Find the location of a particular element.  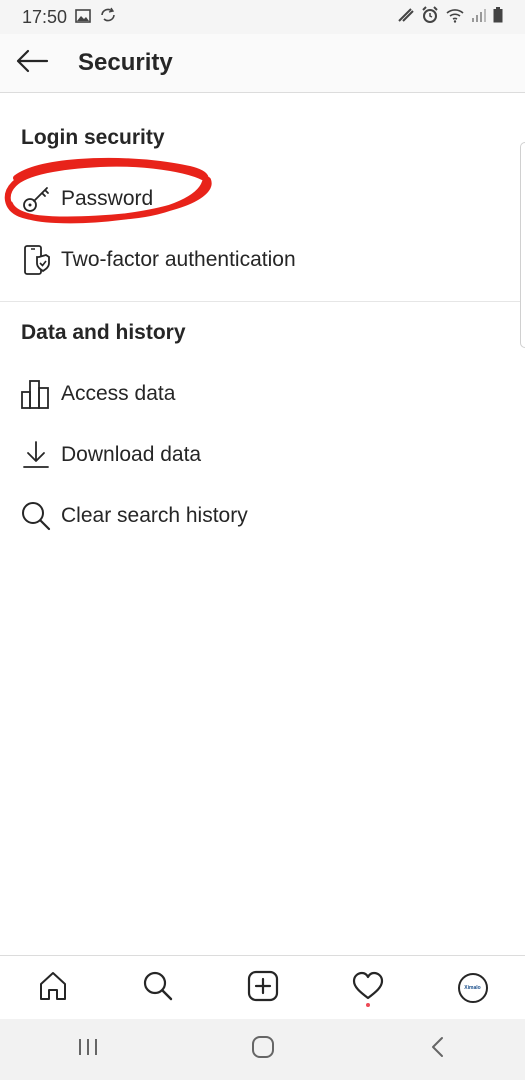

access-data-item: Access data is located at coordinates (250, 394).